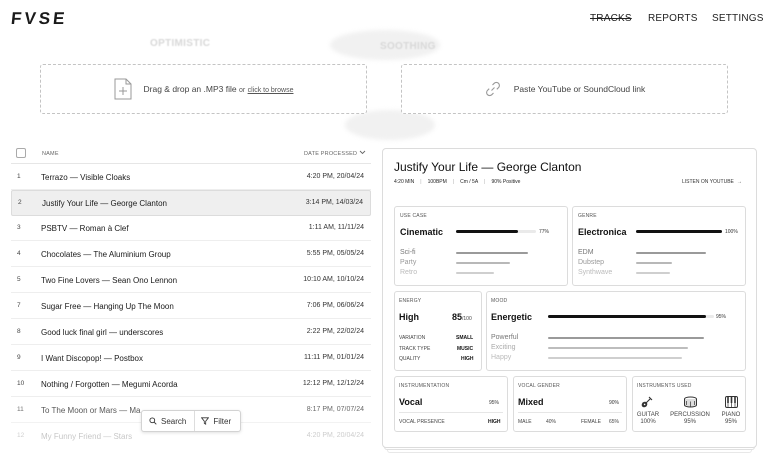  I want to click on instrumentation-value: Vocal, so click(411, 402).